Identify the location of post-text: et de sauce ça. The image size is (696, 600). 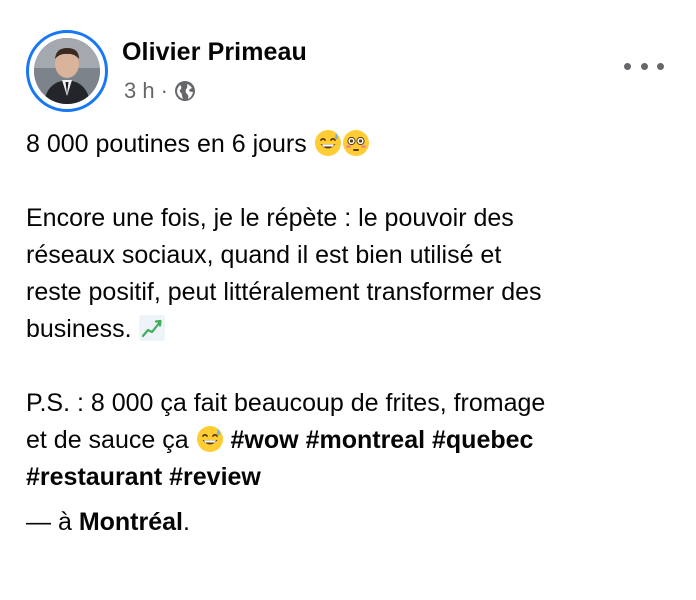
(107, 440).